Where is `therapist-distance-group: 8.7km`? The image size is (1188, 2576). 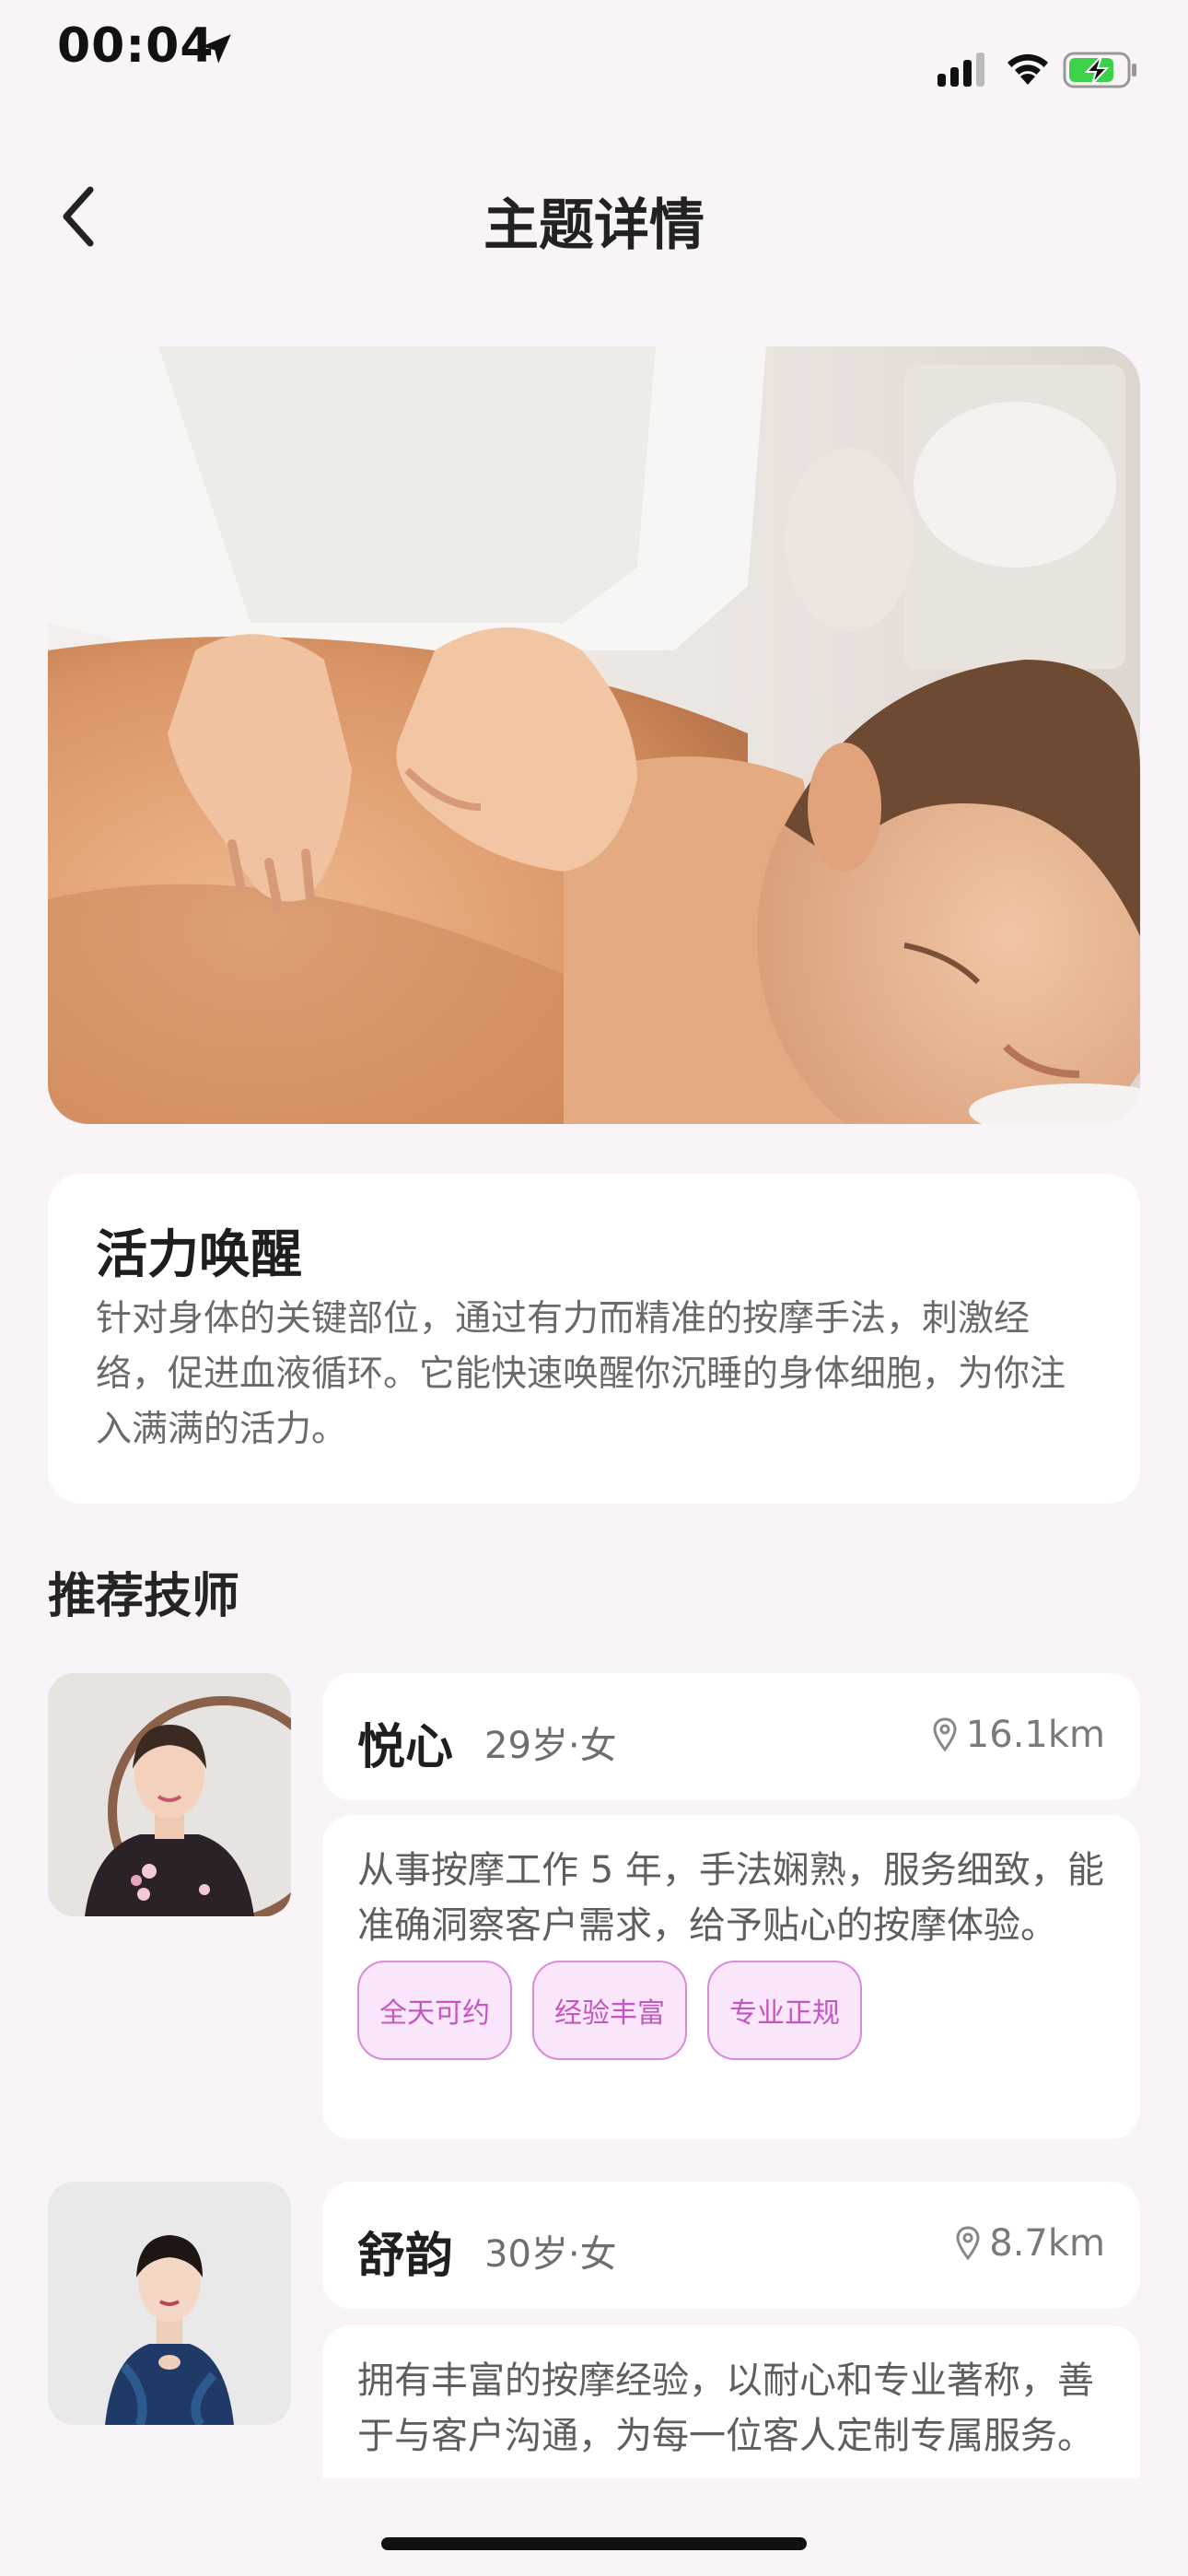
therapist-distance-group: 8.7km is located at coordinates (1029, 2243).